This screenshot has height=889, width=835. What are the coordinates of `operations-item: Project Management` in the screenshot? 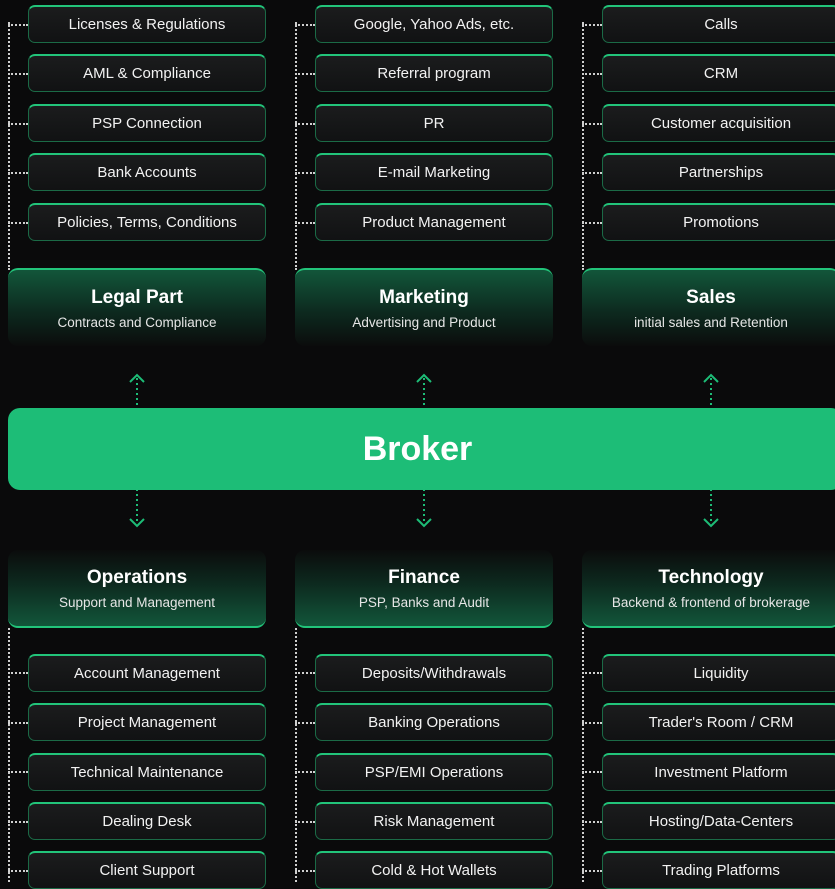 It's located at (147, 722).